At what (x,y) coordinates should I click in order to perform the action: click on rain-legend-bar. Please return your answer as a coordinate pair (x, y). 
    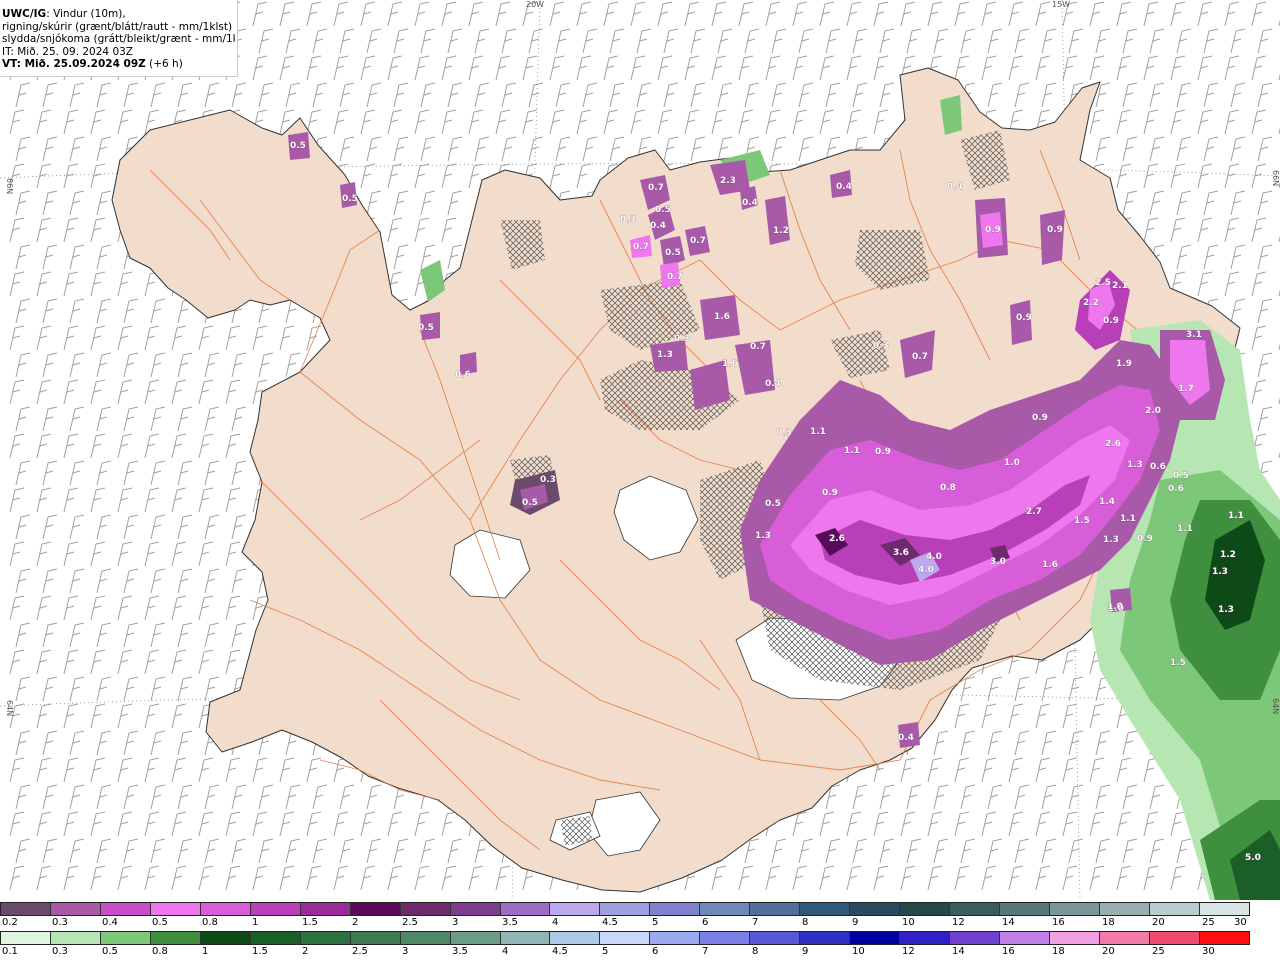
    Looking at the image, I should click on (625, 938).